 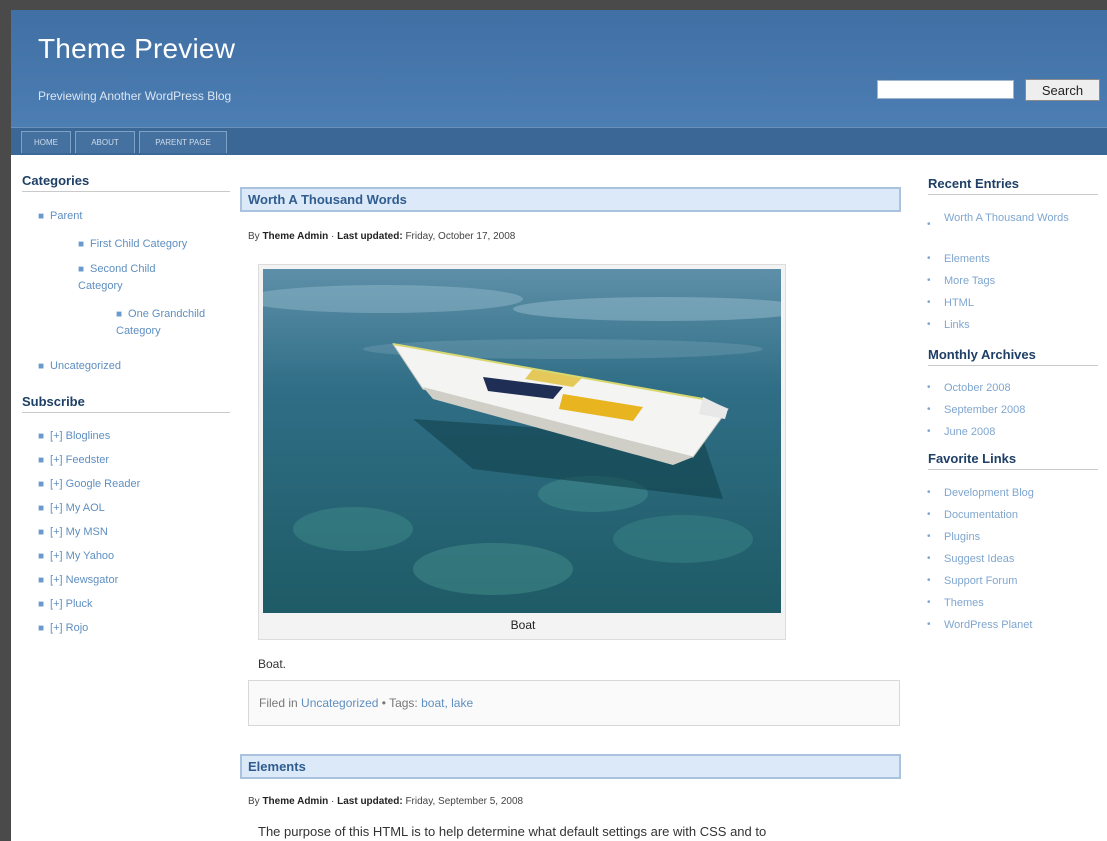 What do you see at coordinates (295, 801) in the screenshot?
I see `byline-author: Theme Admin` at bounding box center [295, 801].